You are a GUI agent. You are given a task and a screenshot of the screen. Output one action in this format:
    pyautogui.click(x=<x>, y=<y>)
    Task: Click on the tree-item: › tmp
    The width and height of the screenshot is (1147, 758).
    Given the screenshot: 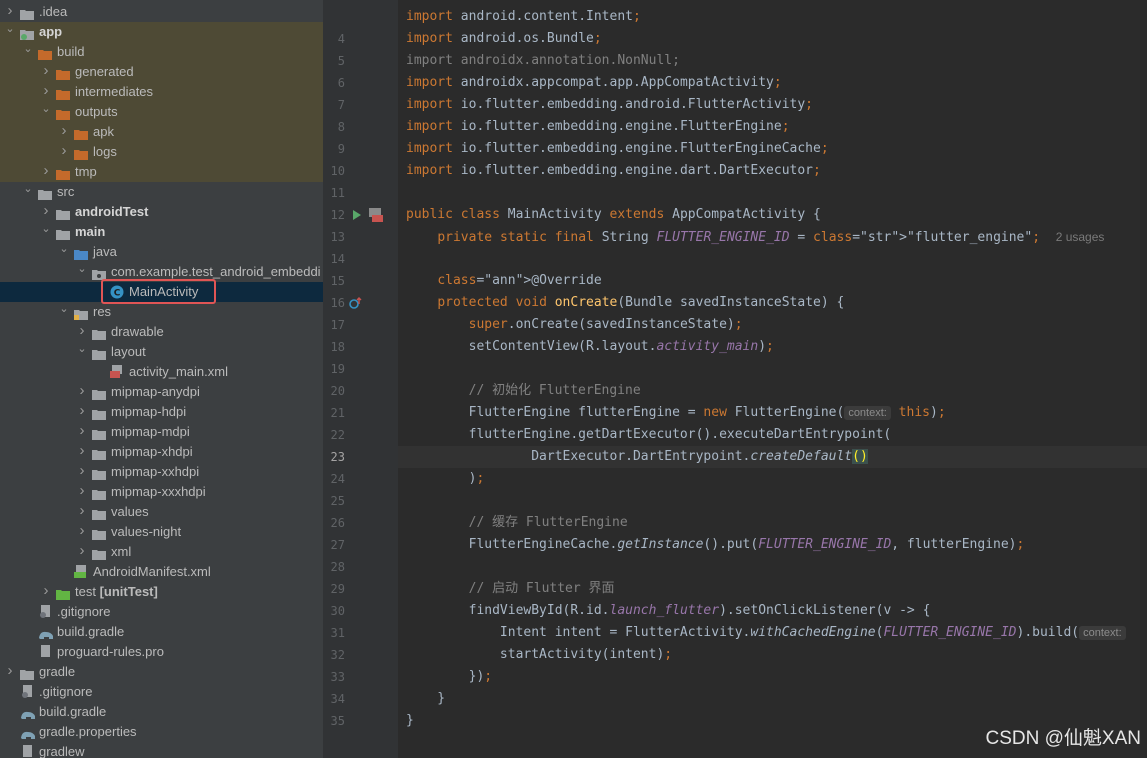 What is the action you would take?
    pyautogui.click(x=161, y=172)
    